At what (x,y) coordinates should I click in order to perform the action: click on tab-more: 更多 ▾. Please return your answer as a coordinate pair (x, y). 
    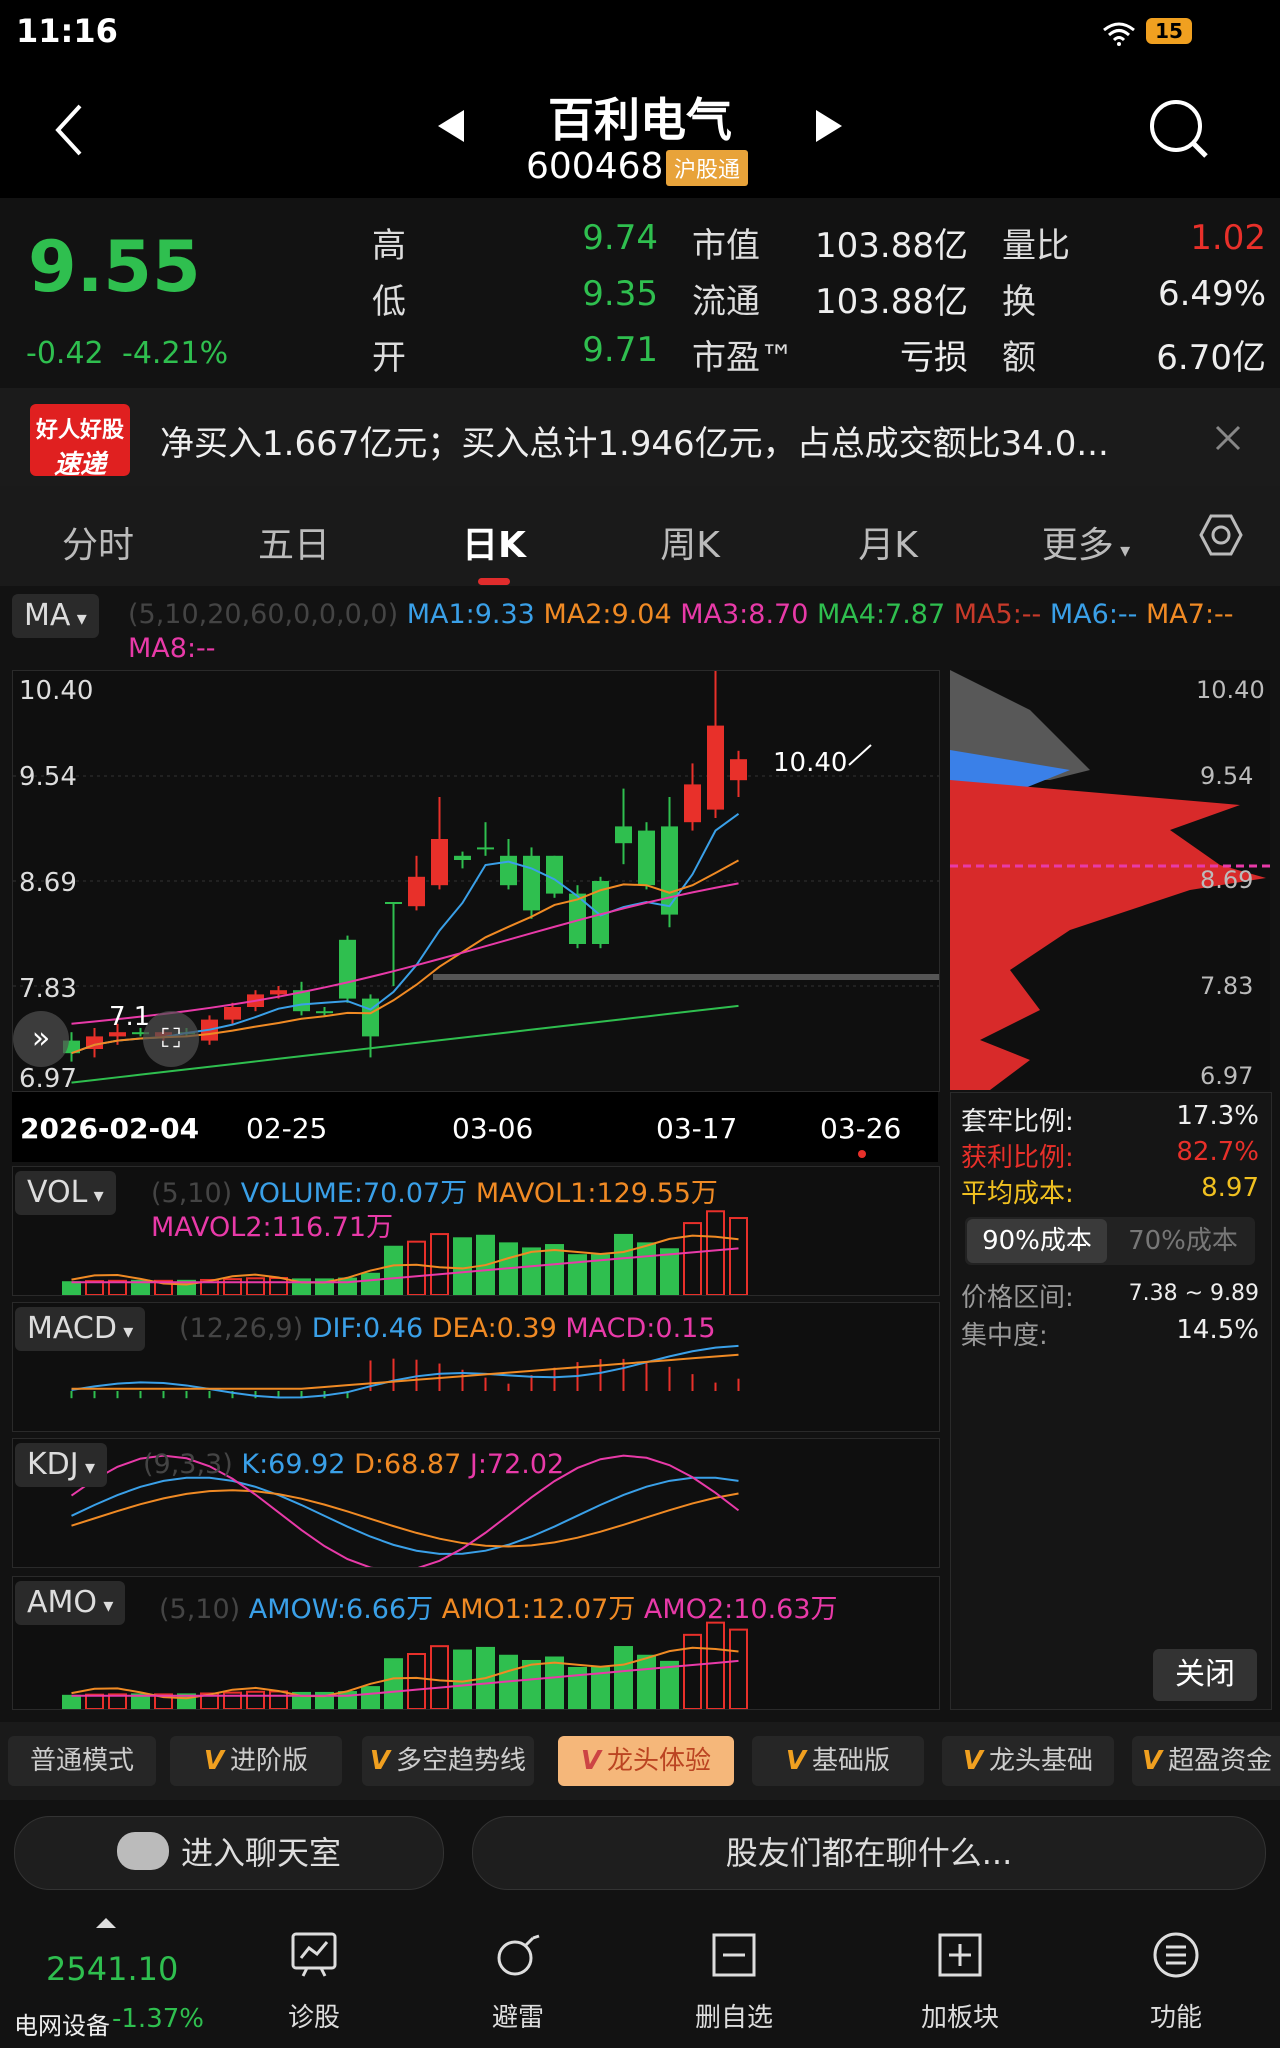
    Looking at the image, I should click on (1086, 542).